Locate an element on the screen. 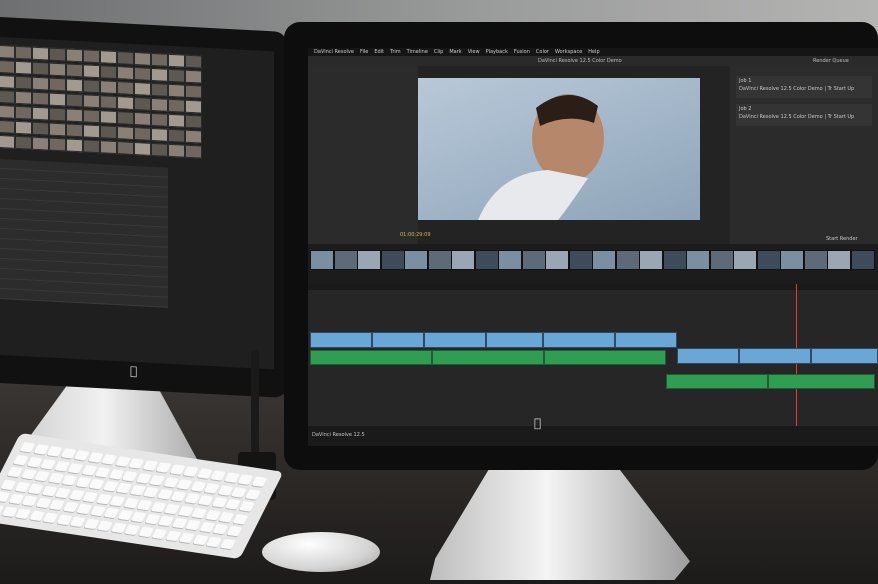 This screenshot has width=878, height=584. menu-item: File is located at coordinates (364, 52).